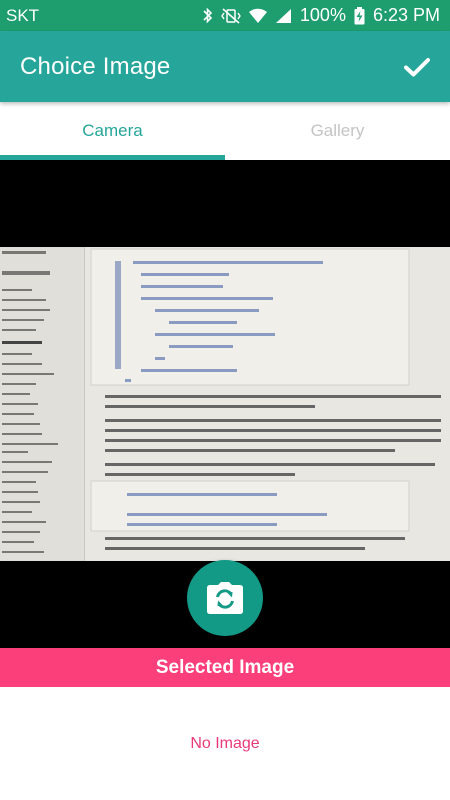 The image size is (450, 800). What do you see at coordinates (257, 15) in the screenshot?
I see `wifi-icon` at bounding box center [257, 15].